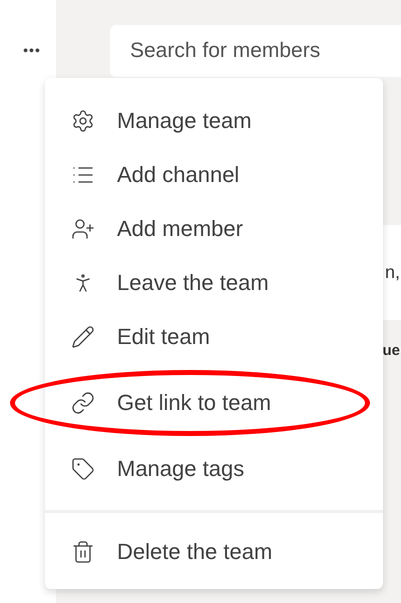 The width and height of the screenshot is (401, 603). What do you see at coordinates (83, 552) in the screenshot?
I see `trash-icon` at bounding box center [83, 552].